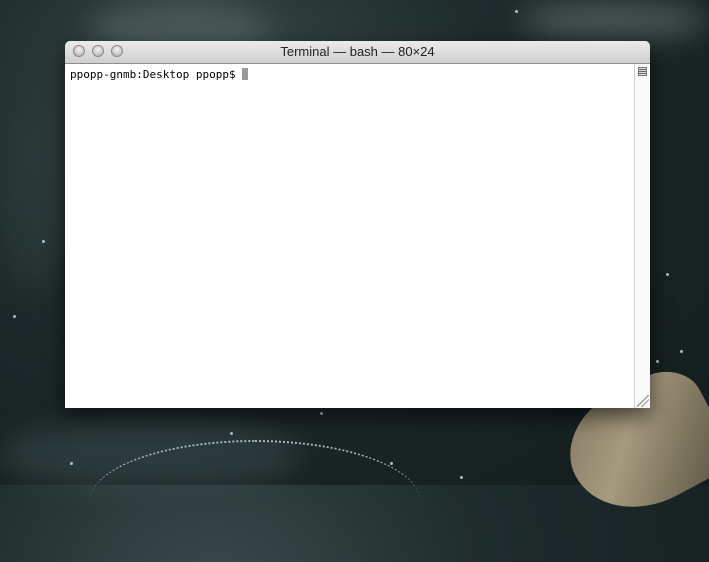 The height and width of the screenshot is (562, 709). Describe the element at coordinates (642, 236) in the screenshot. I see `scrollbar` at that location.